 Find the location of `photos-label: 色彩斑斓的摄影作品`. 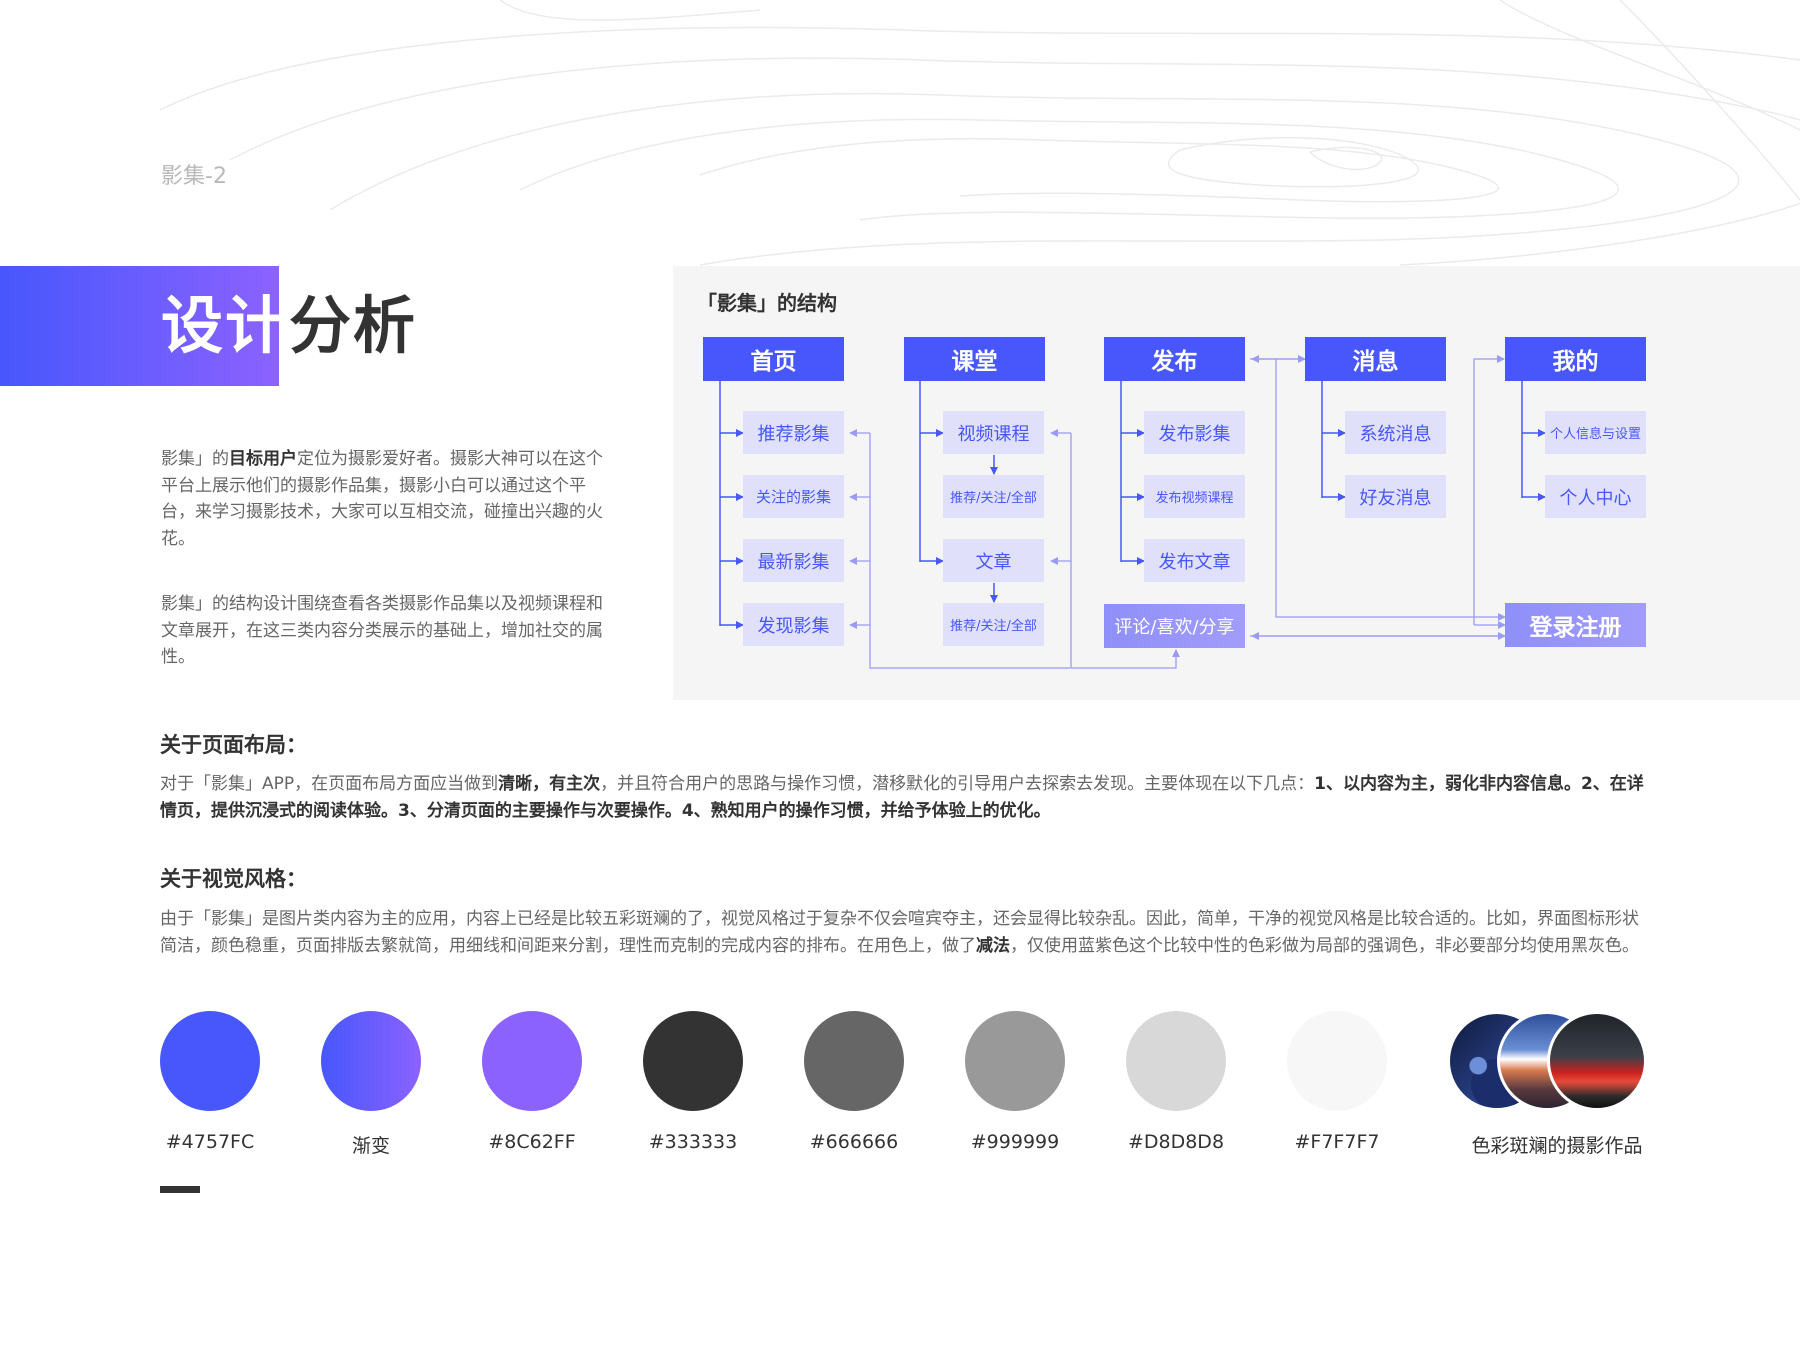

photos-label: 色彩斑斓的摄影作品 is located at coordinates (1557, 1146).